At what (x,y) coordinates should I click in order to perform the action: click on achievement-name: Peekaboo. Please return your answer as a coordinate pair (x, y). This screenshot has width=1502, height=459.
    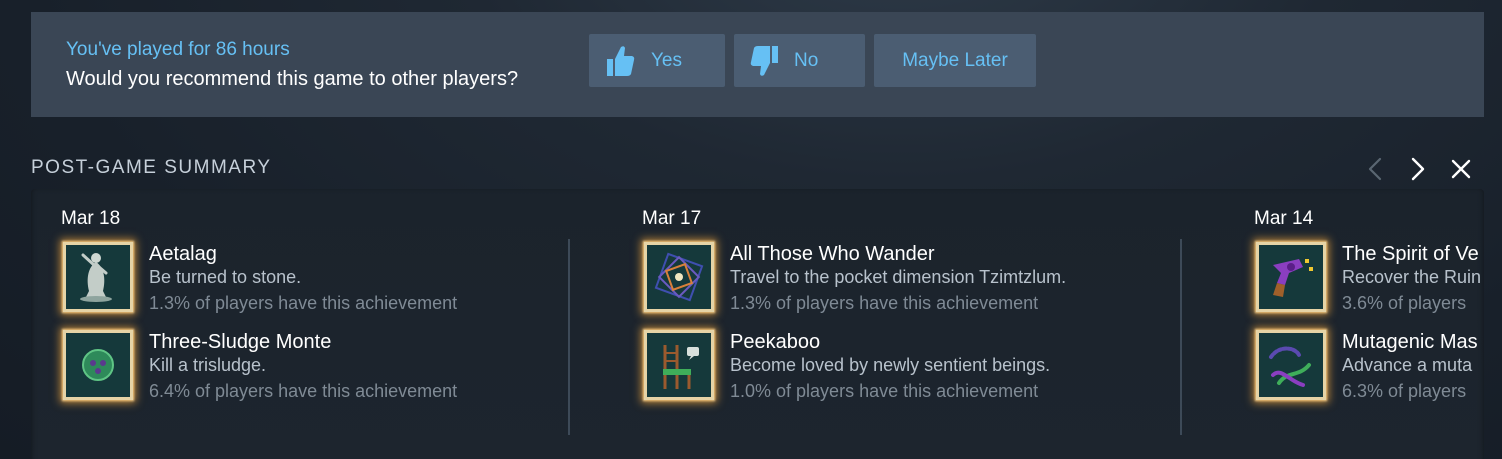
    Looking at the image, I should click on (775, 342).